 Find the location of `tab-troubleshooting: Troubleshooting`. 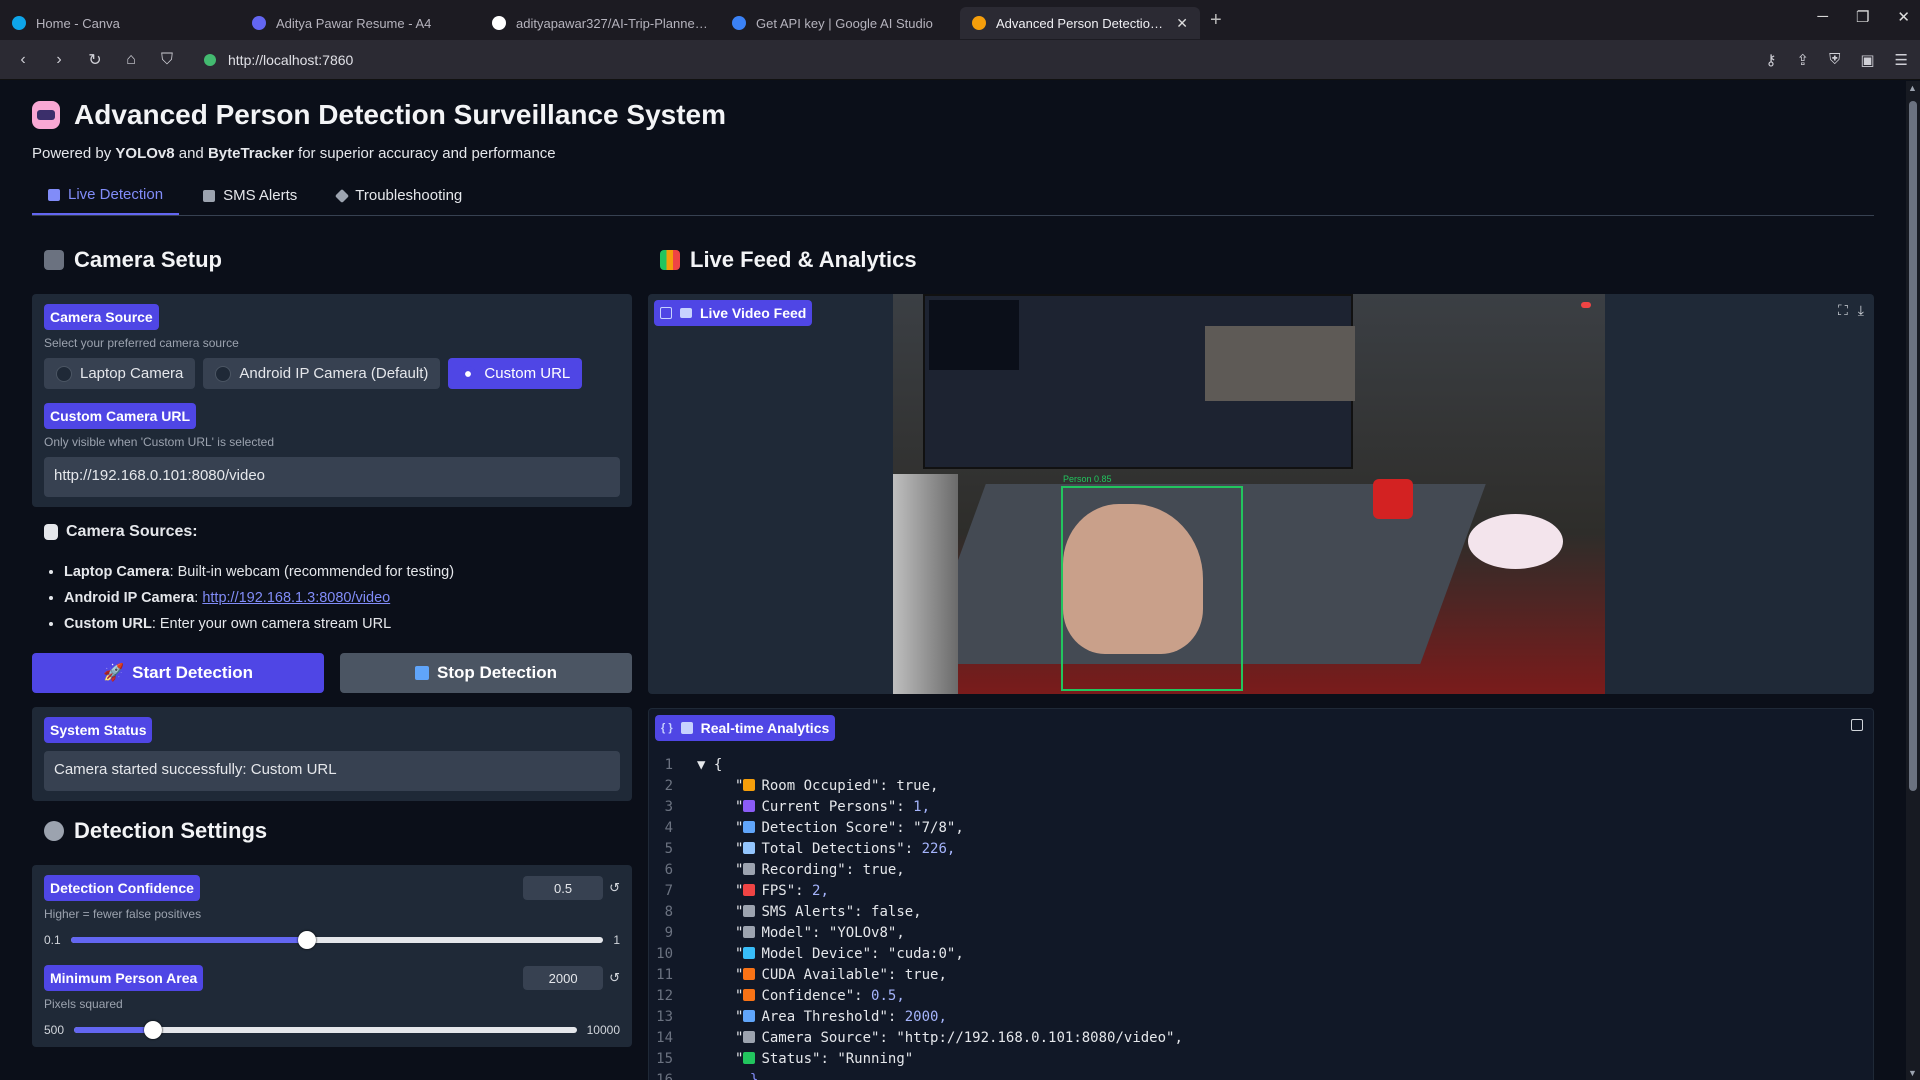

tab-troubleshooting: Troubleshooting is located at coordinates (399, 196).